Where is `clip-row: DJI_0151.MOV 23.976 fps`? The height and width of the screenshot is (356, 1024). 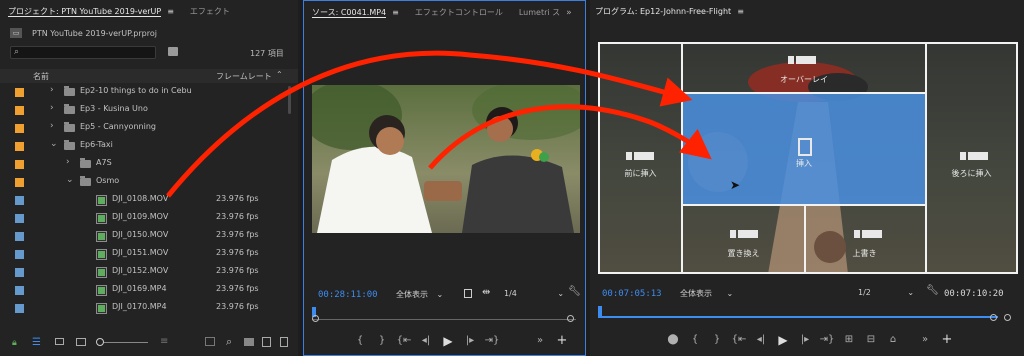 clip-row: DJI_0151.MOV 23.976 fps is located at coordinates (149, 254).